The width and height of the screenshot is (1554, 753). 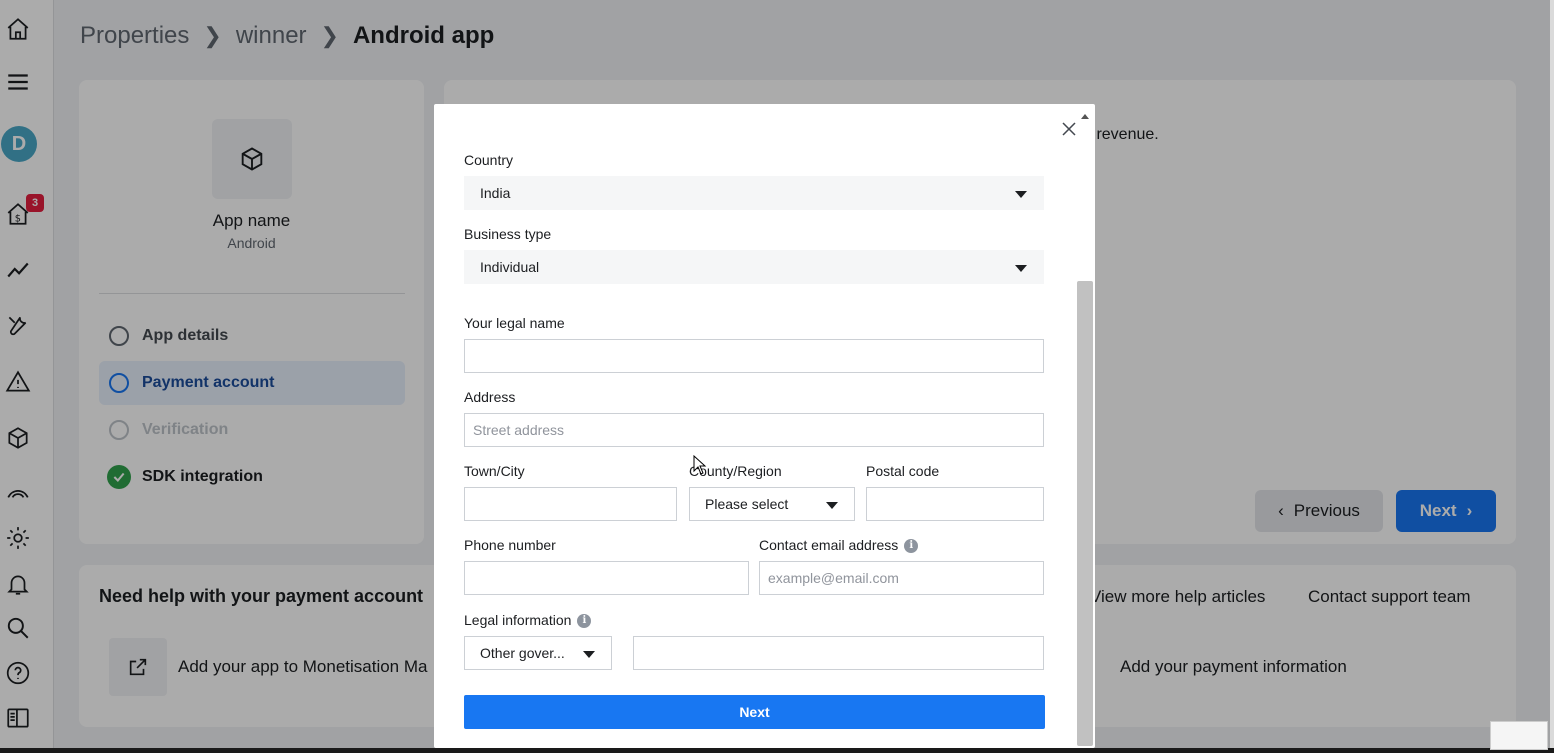 What do you see at coordinates (514, 323) in the screenshot?
I see `legal-name-label: Your legal name` at bounding box center [514, 323].